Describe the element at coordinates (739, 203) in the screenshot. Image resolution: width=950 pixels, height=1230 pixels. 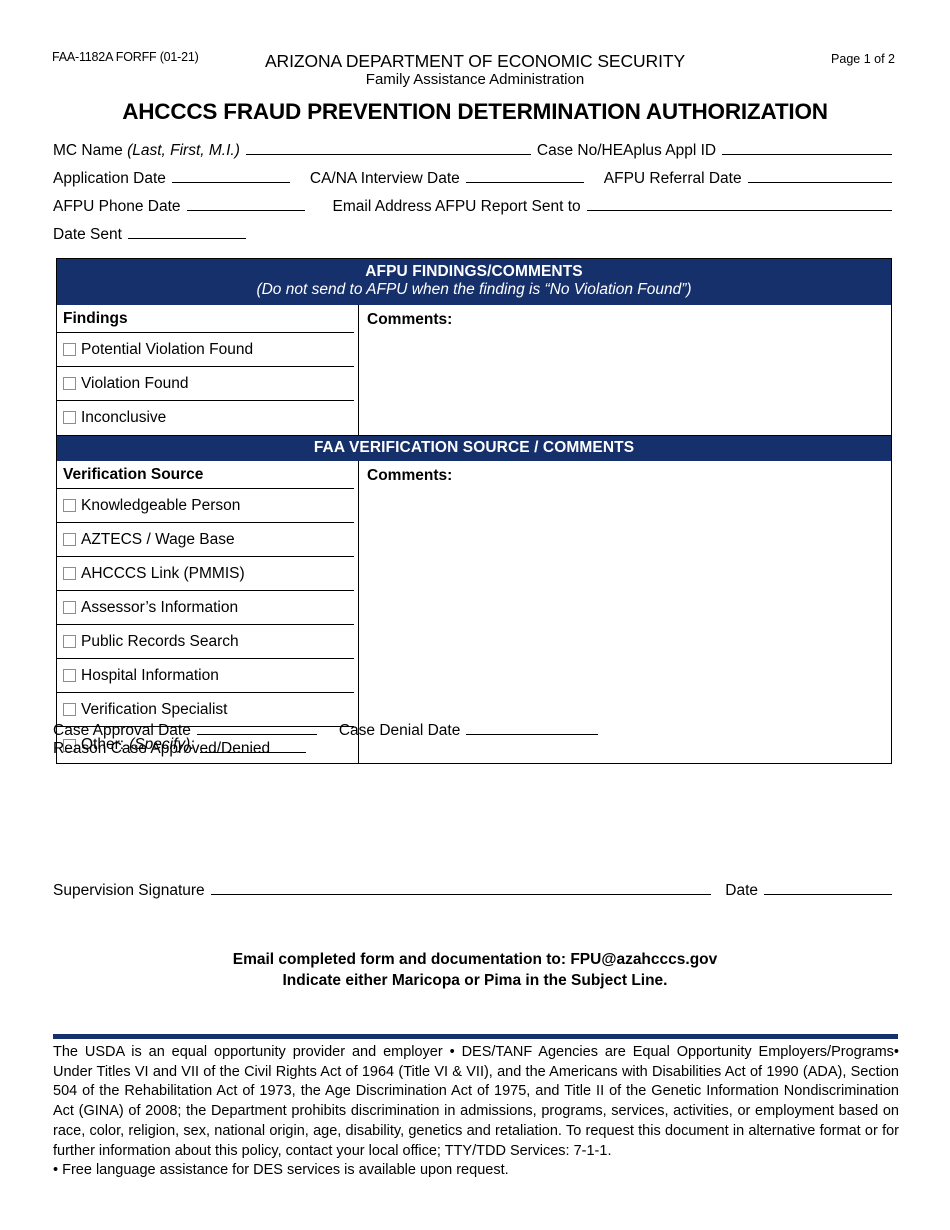
I see `email-report-input` at that location.